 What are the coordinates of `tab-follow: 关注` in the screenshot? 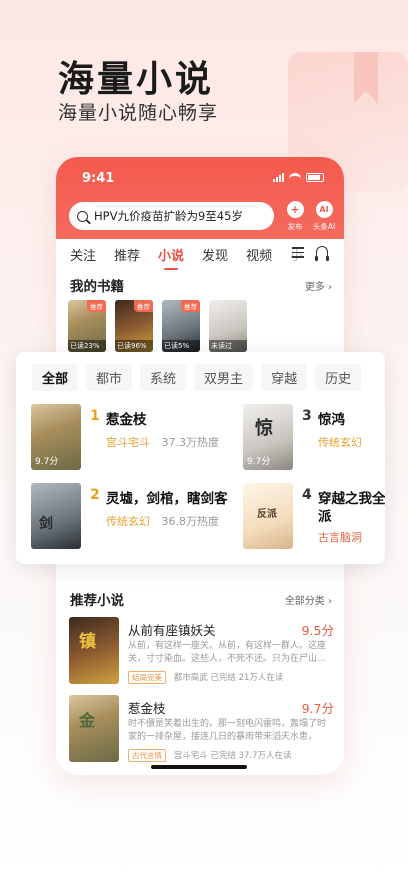 It's located at (83, 254).